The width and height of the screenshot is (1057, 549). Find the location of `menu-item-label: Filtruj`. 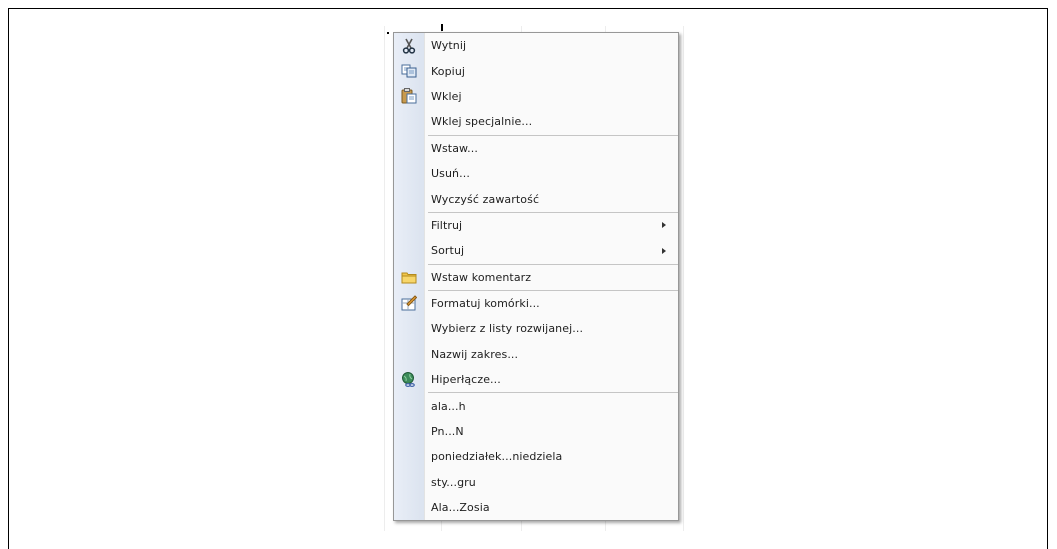

menu-item-label: Filtruj is located at coordinates (447, 225).